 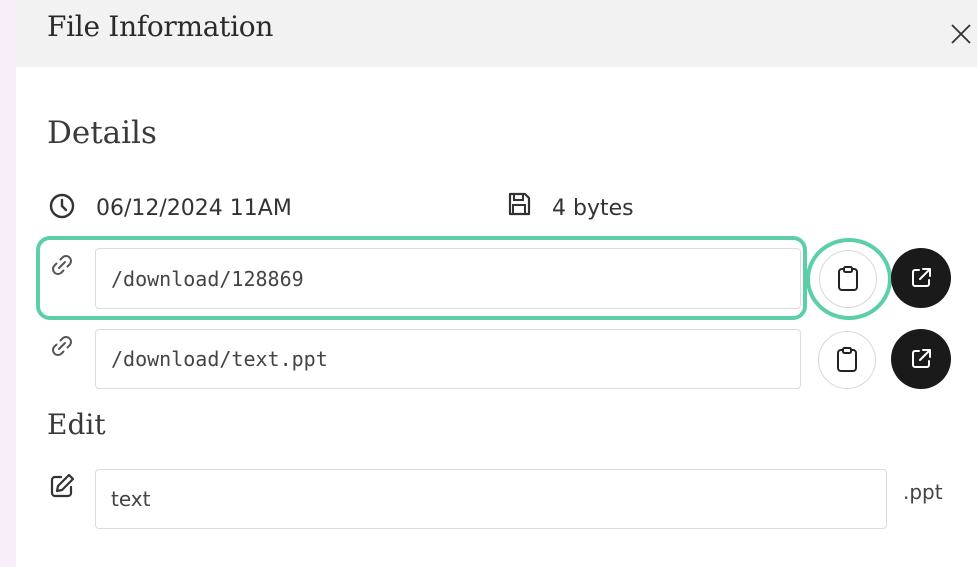 I want to click on details-heading: Details, so click(x=102, y=133).